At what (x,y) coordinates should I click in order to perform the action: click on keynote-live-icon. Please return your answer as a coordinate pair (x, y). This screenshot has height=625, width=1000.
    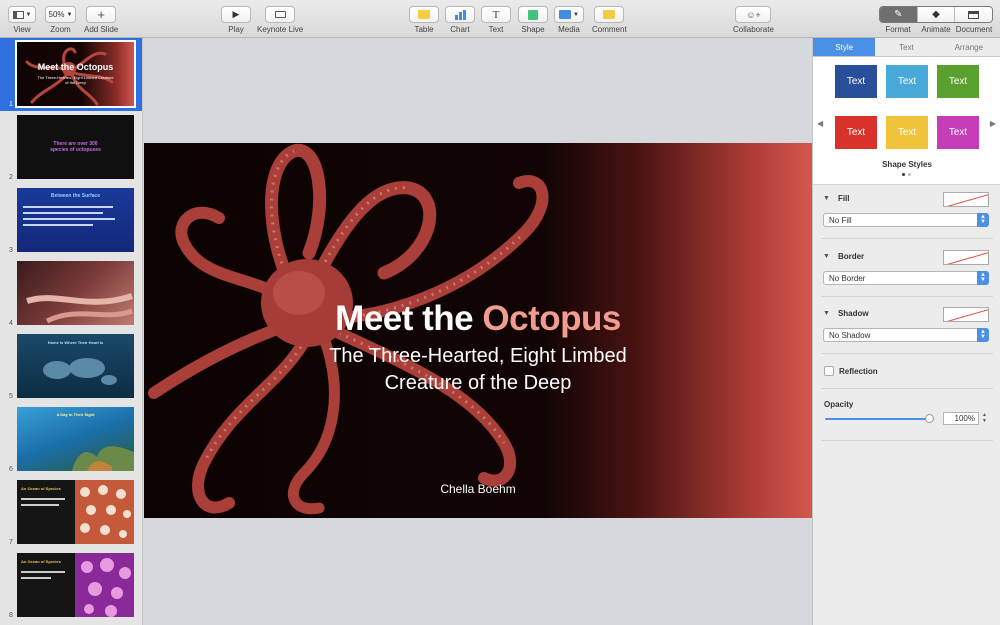
    Looking at the image, I should click on (280, 14).